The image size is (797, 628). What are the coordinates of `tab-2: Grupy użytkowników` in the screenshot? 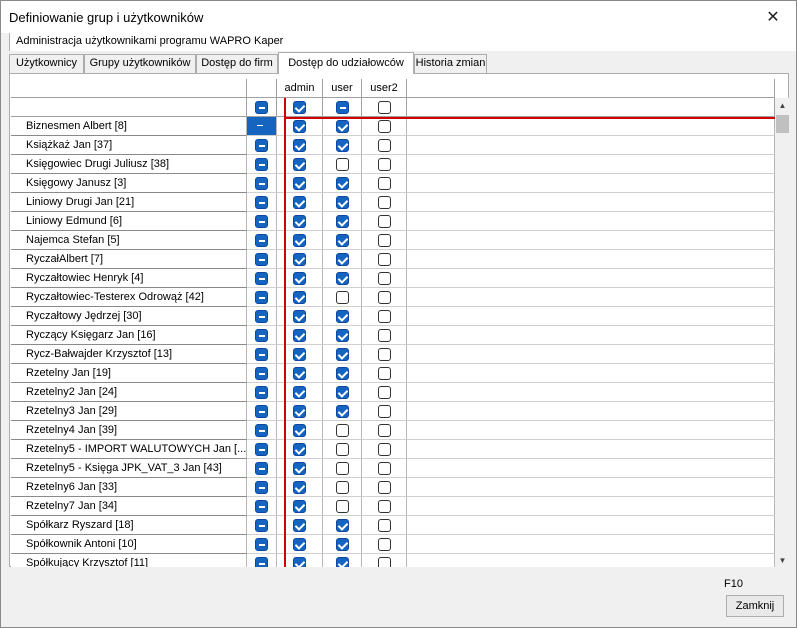 It's located at (140, 63).